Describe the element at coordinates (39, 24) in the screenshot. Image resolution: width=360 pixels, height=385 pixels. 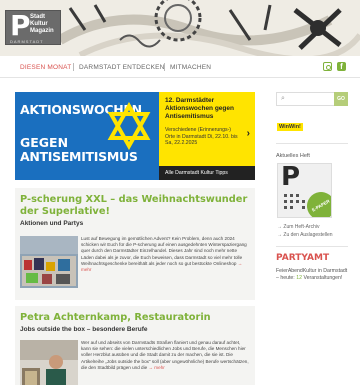
I see `logo-text-line: Kultur` at that location.